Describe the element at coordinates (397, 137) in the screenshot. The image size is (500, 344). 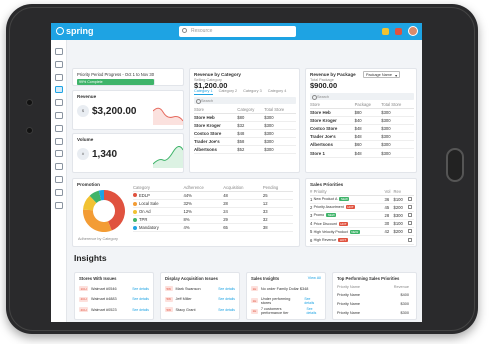
I see `table-cell: $300` at that location.